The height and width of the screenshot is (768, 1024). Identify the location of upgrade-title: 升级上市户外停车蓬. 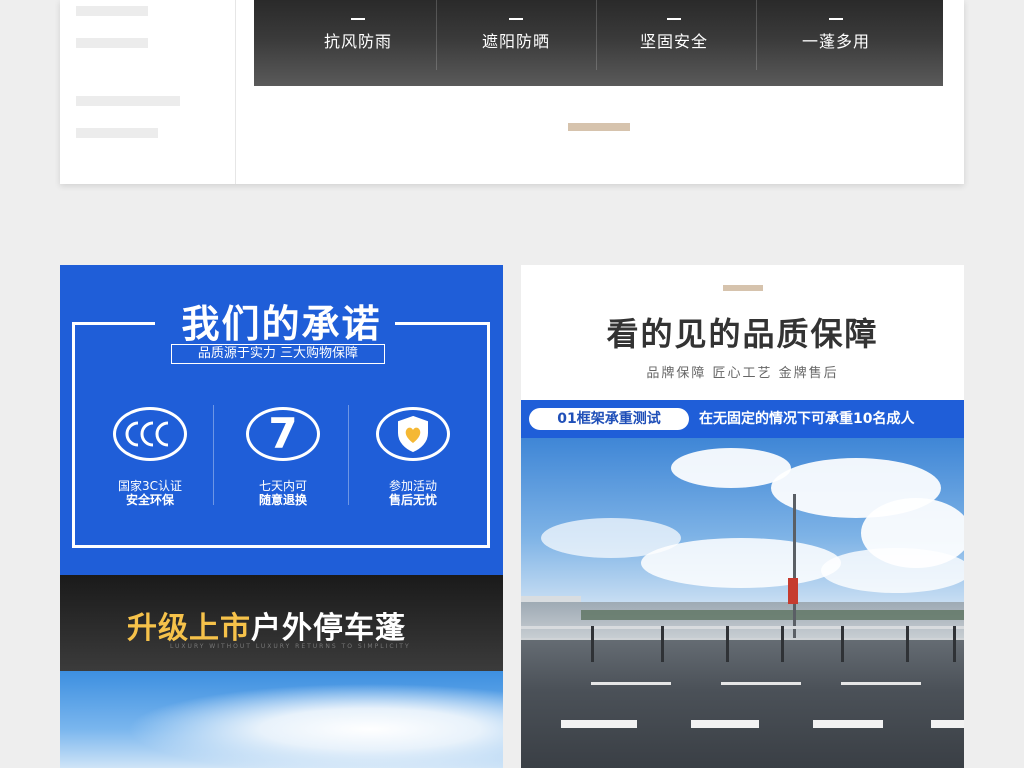
(266, 625).